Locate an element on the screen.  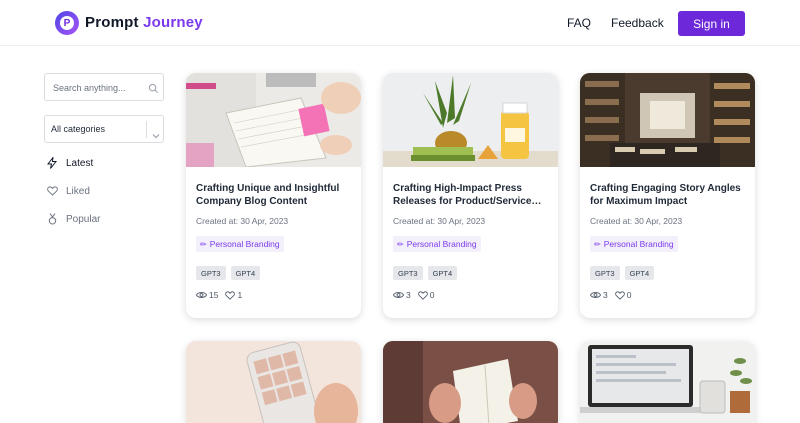
sidebar-item-liked: Liked is located at coordinates (68, 191).